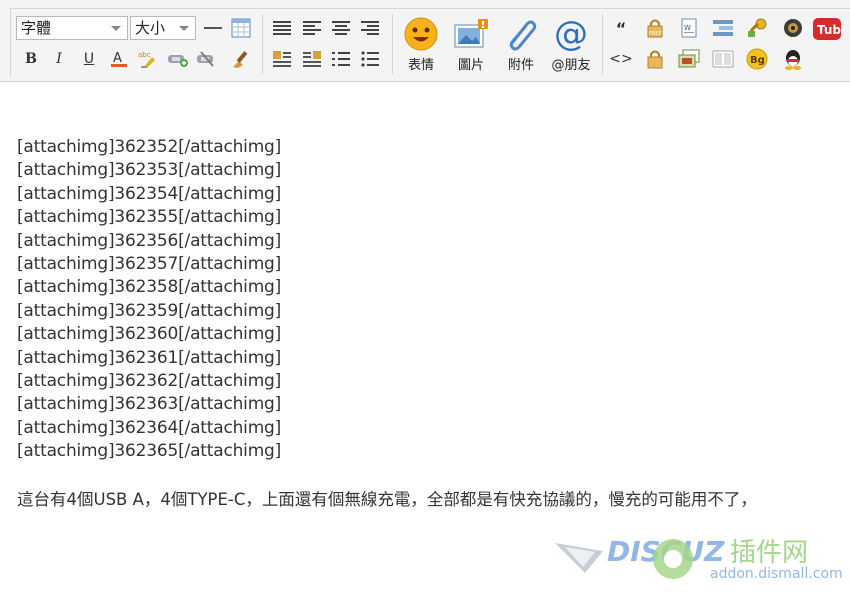 This screenshot has height=596, width=850. I want to click on float-left-icon, so click(282, 59).